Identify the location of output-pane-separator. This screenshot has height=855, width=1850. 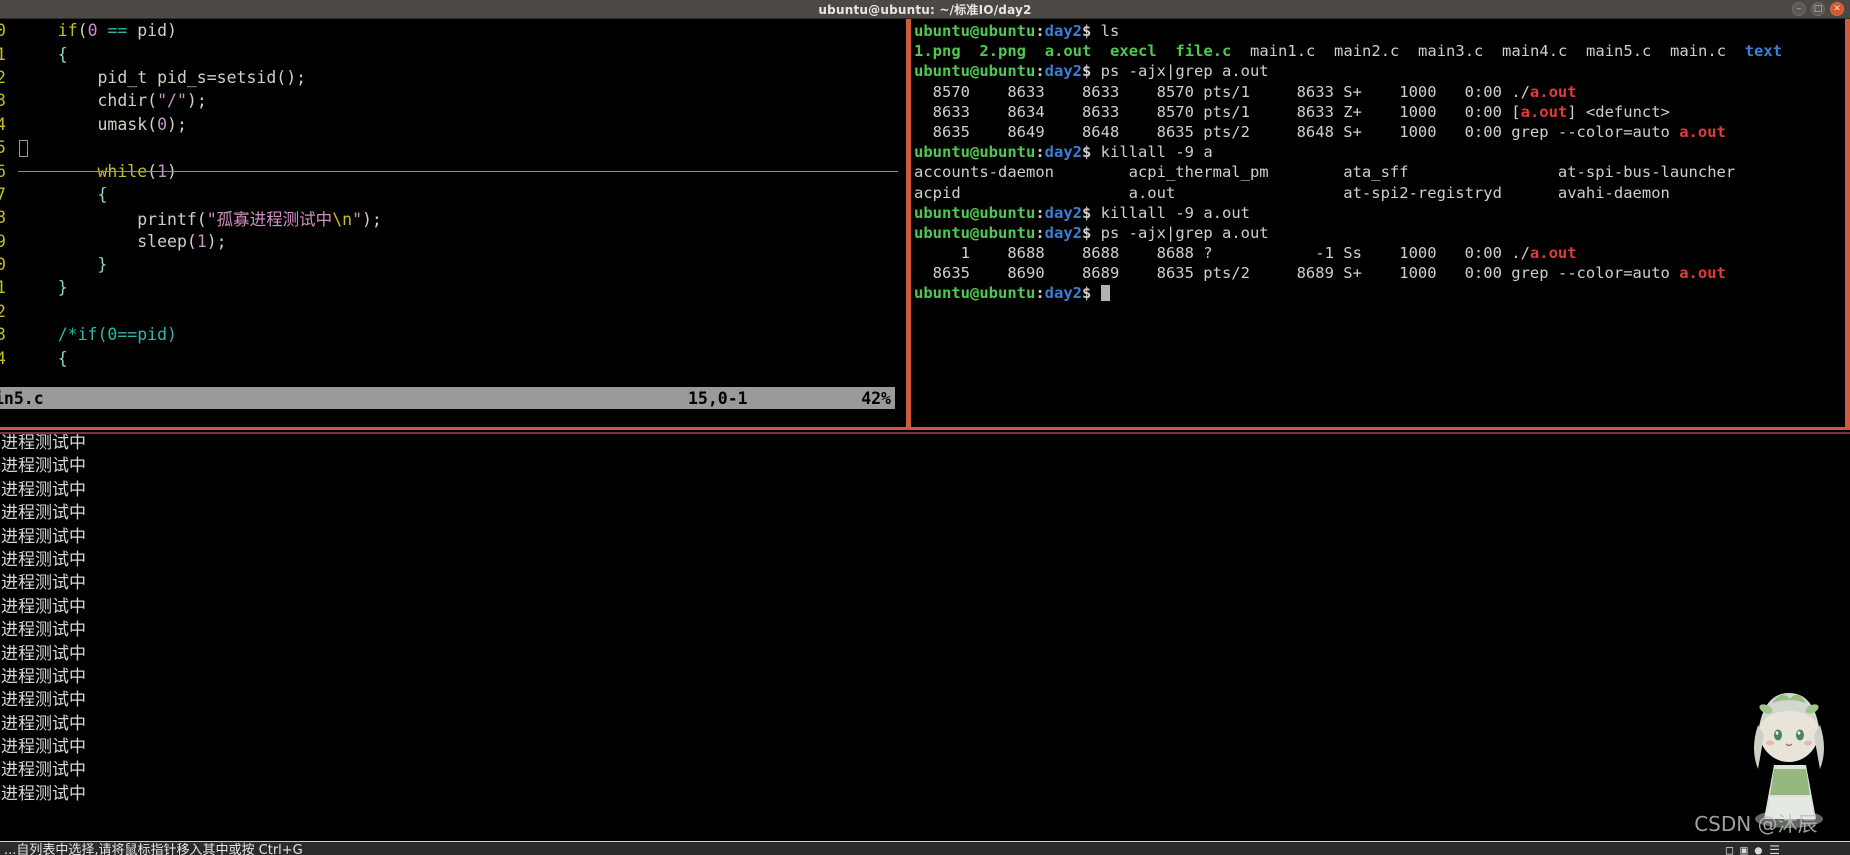
(925, 433).